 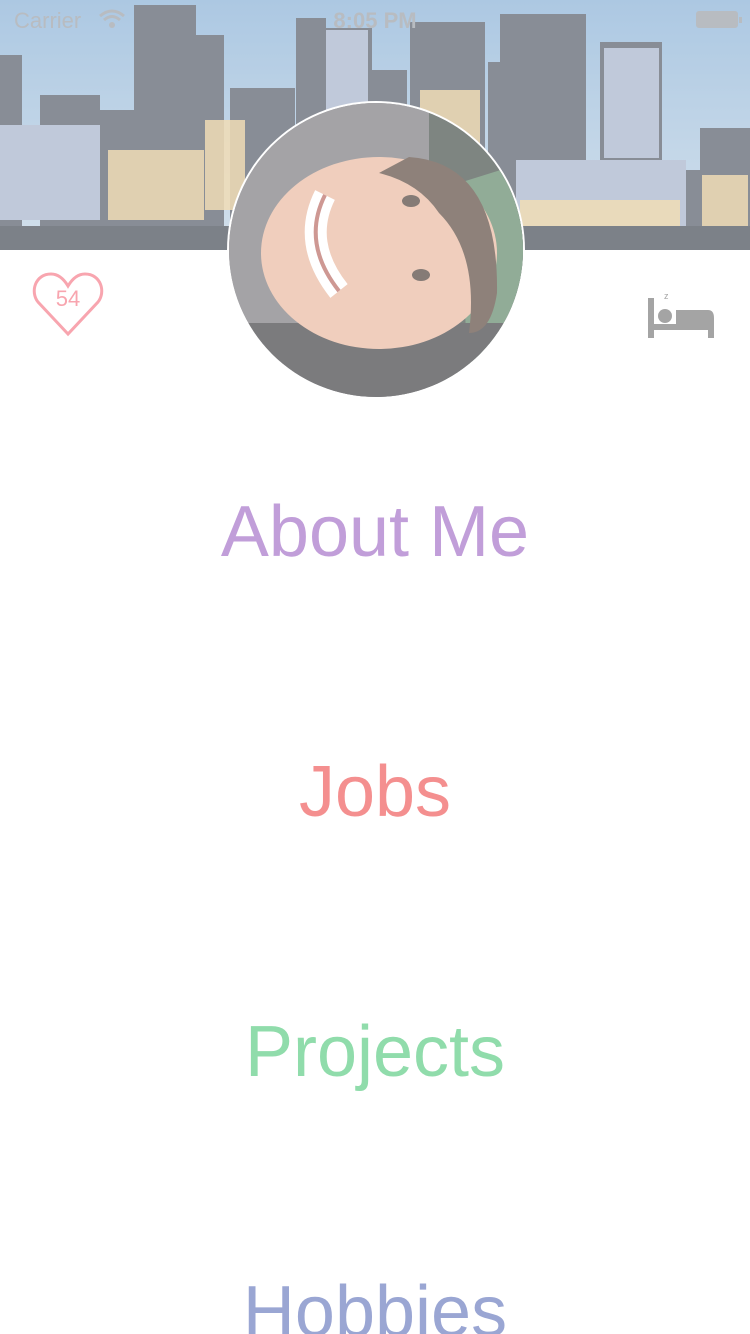 I want to click on profile-photo, so click(x=376, y=250).